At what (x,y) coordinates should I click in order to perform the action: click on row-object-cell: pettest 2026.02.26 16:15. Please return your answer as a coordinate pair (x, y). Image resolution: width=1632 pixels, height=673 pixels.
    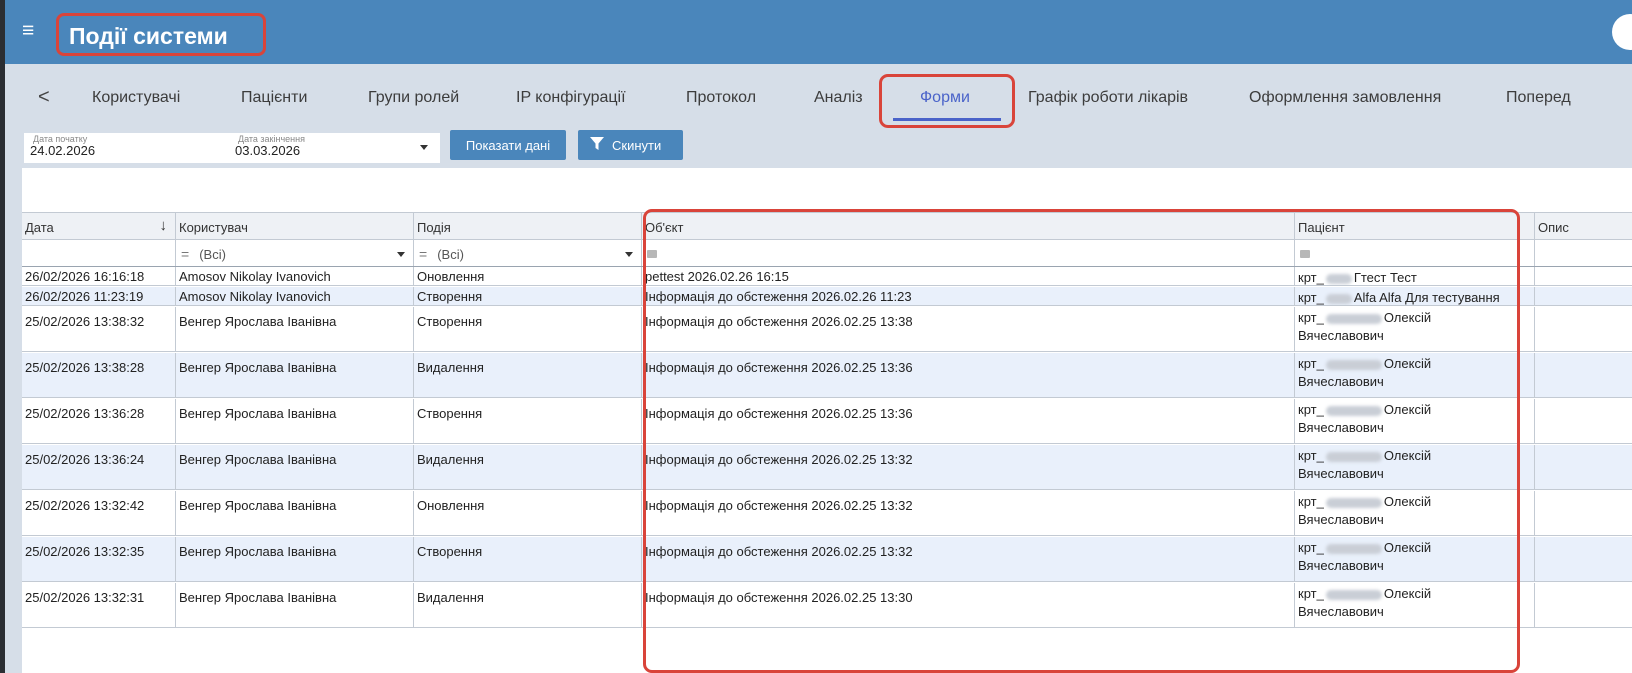
    Looking at the image, I should click on (968, 276).